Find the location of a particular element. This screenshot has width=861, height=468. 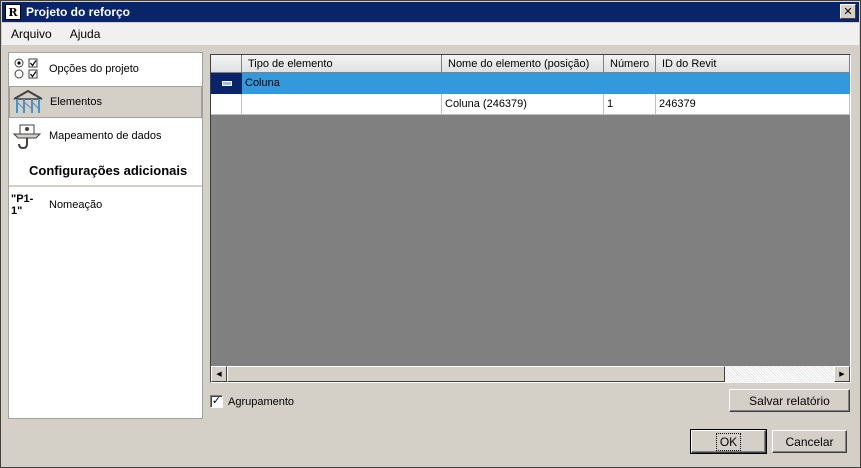

cell-number: 1 is located at coordinates (630, 104).